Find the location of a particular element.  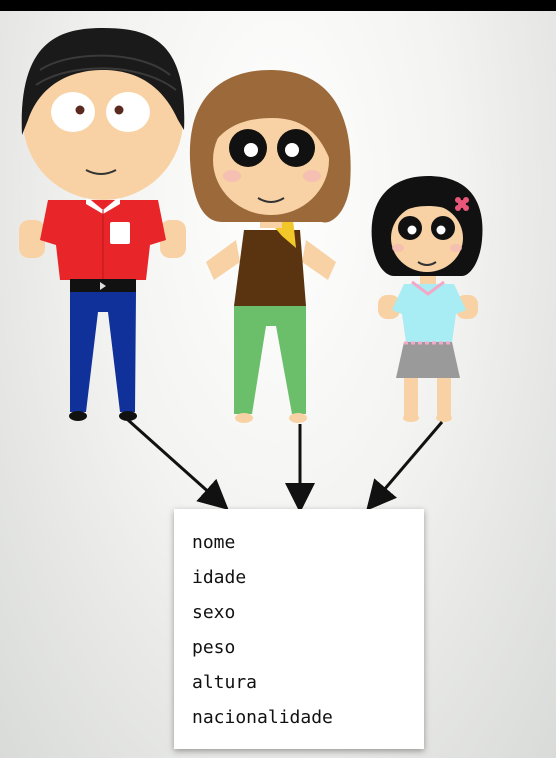

attribute-item-peso: peso is located at coordinates (214, 647).